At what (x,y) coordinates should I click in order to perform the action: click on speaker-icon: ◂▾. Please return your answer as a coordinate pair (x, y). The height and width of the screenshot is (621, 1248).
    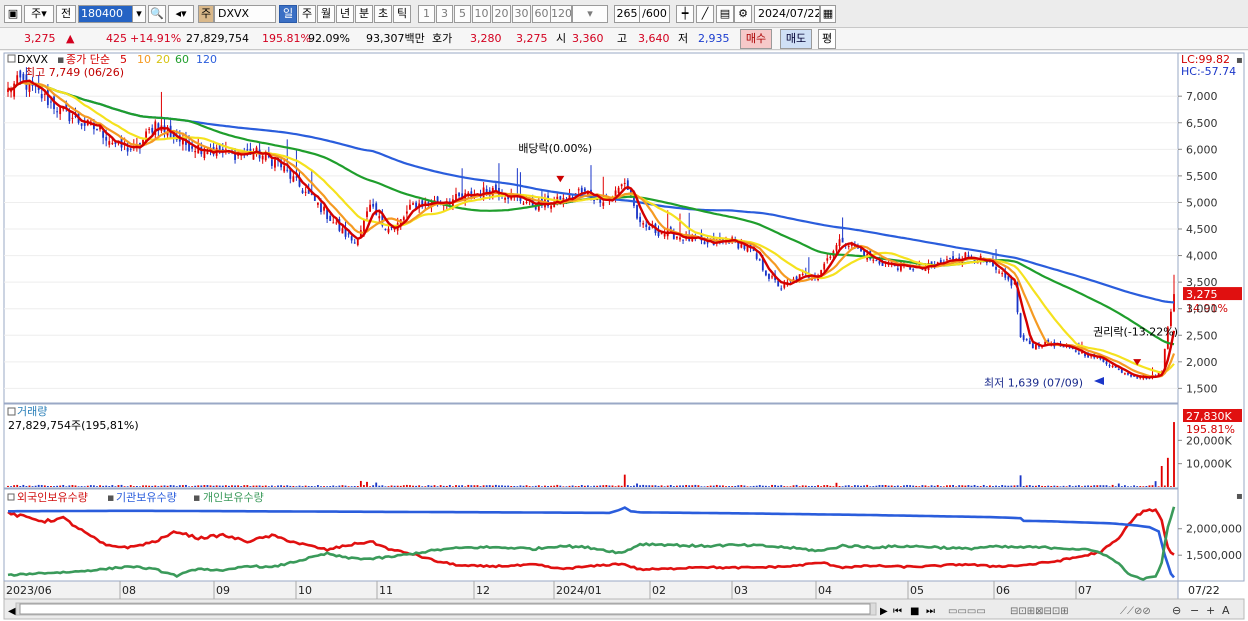
    Looking at the image, I should click on (181, 14).